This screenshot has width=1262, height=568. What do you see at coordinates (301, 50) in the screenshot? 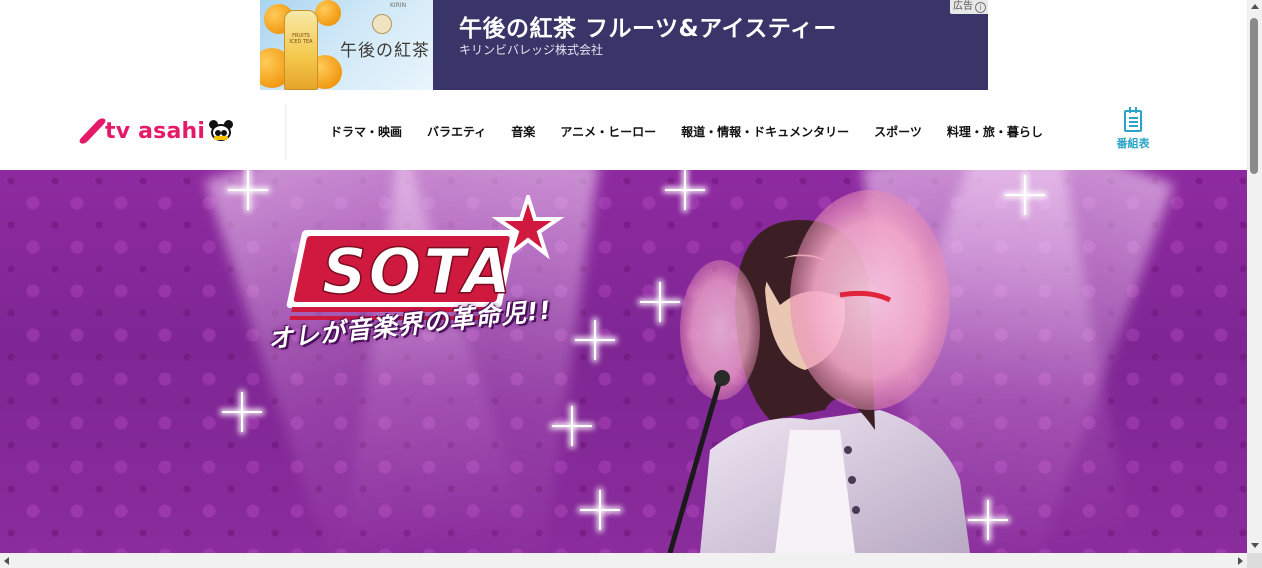
I see `tea-bottle: FRUITS ICED TEA` at bounding box center [301, 50].